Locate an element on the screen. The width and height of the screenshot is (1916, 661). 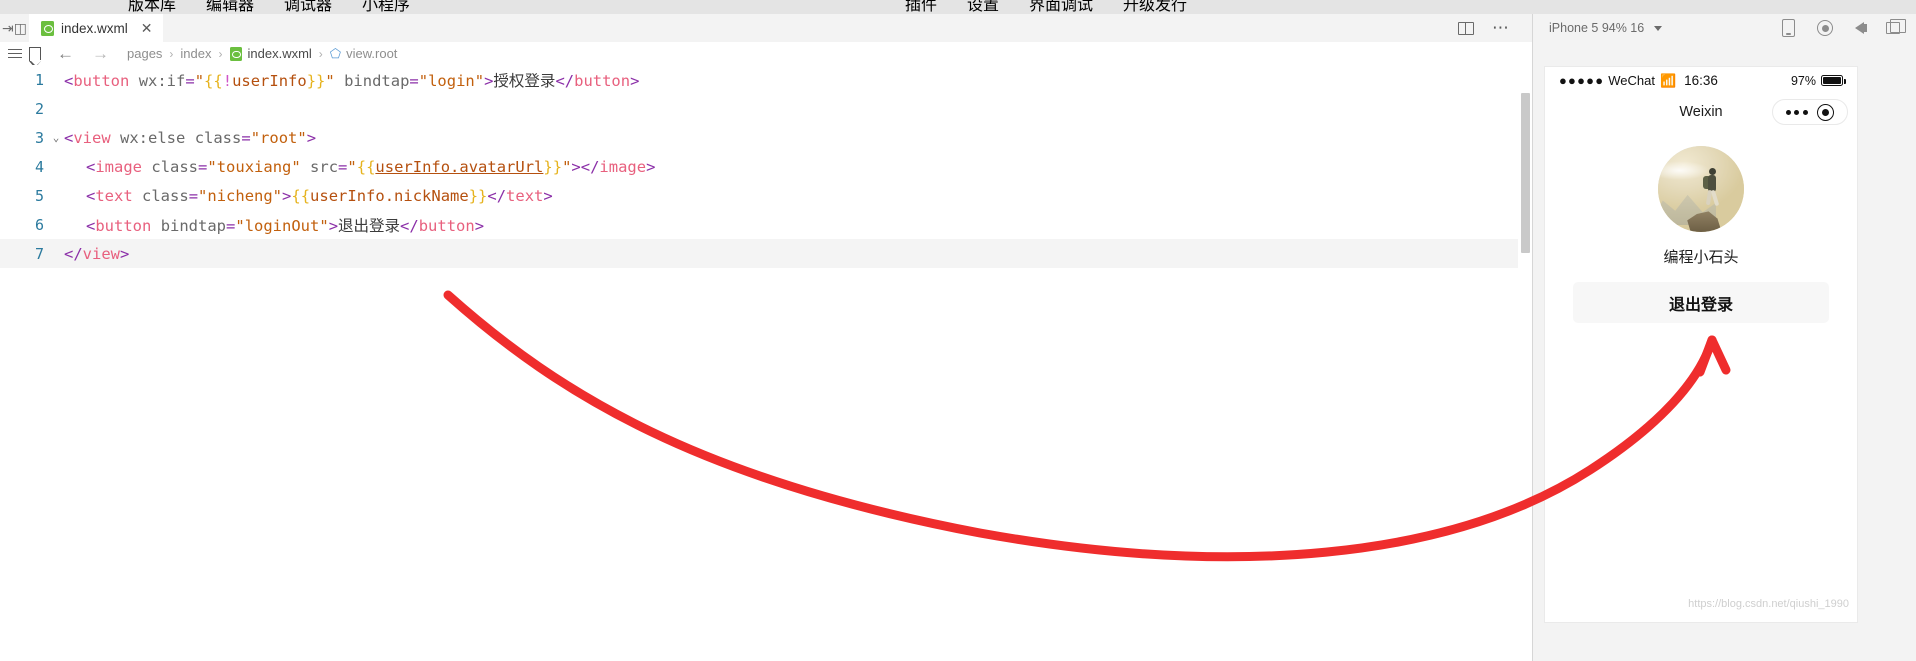
chevron-down-icon is located at coordinates (1658, 28).